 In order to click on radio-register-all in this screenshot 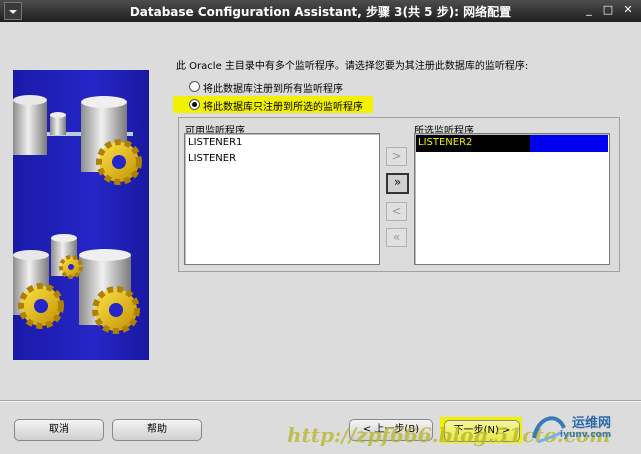, I will do `click(194, 86)`.